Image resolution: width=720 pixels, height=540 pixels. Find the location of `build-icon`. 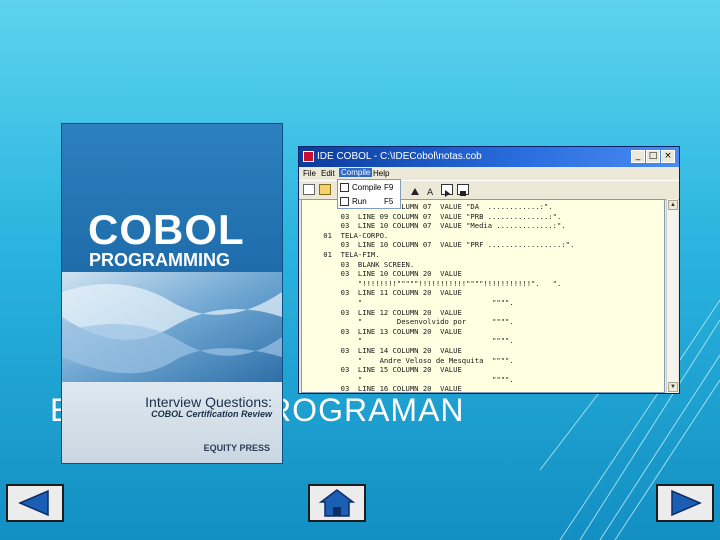

build-icon is located at coordinates (415, 189).